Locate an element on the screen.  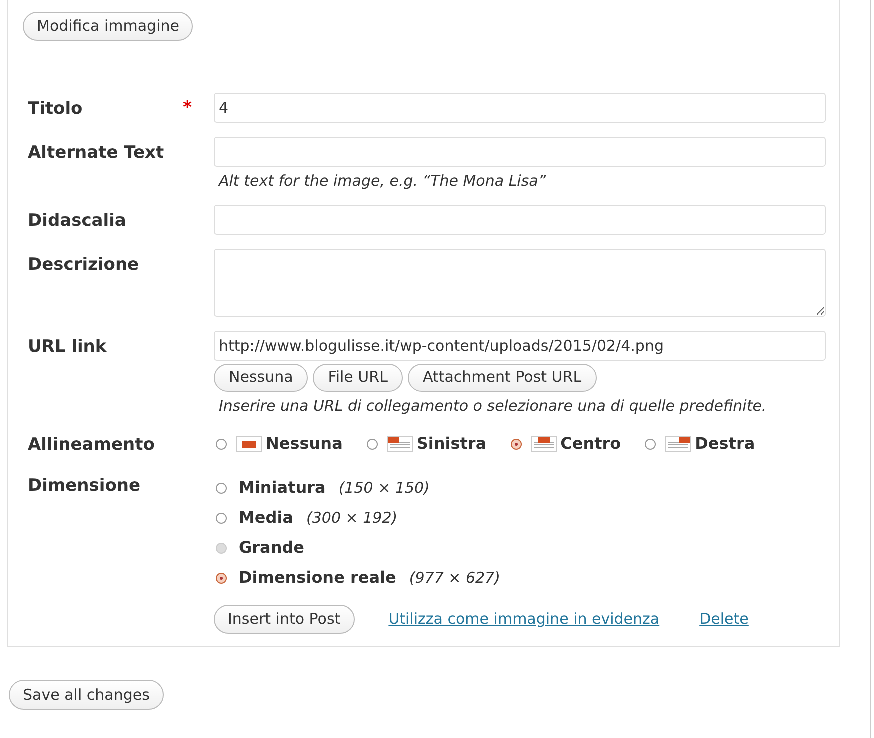
link-preset-button: Attachment Post URL is located at coordinates (502, 378).